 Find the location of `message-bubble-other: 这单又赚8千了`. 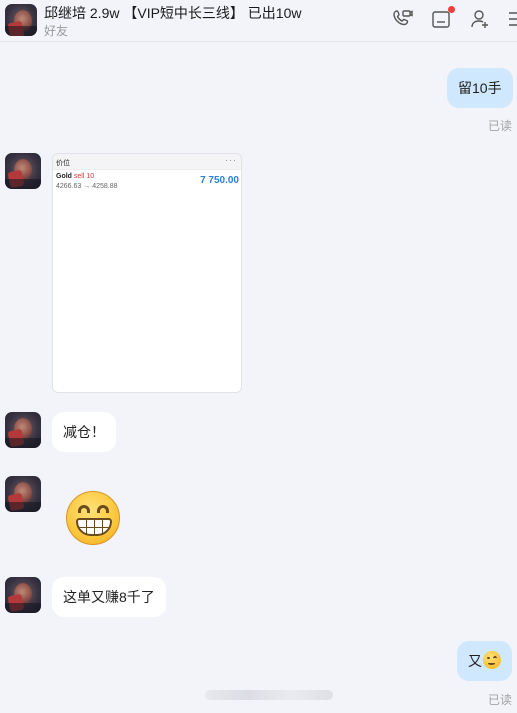

message-bubble-other: 这单又赚8千了 is located at coordinates (109, 597).